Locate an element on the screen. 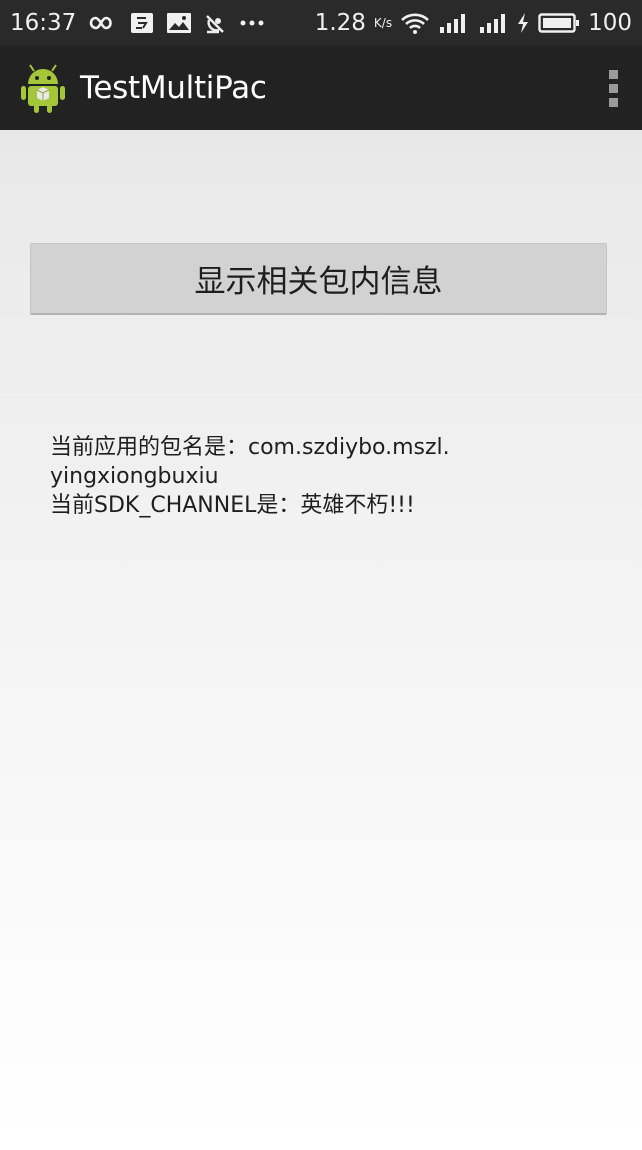 This screenshot has width=642, height=1150. image-icon is located at coordinates (179, 23).